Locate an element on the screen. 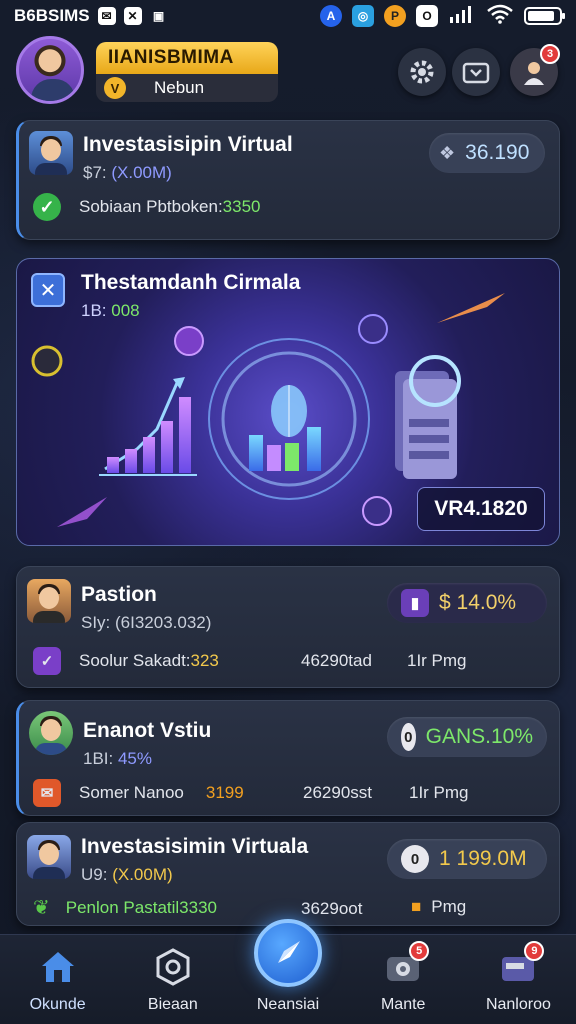 The image size is (576, 1024). value-pill: ❖ 36.190 is located at coordinates (487, 153).